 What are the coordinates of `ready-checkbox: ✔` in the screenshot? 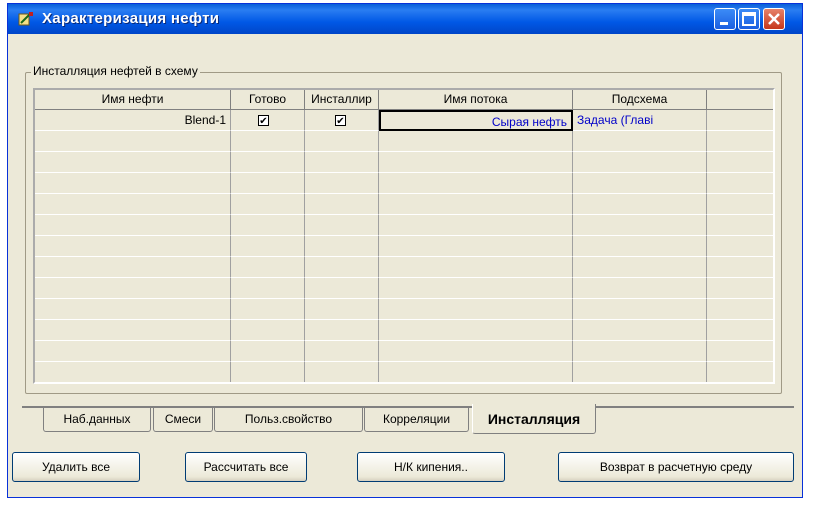 It's located at (263, 121).